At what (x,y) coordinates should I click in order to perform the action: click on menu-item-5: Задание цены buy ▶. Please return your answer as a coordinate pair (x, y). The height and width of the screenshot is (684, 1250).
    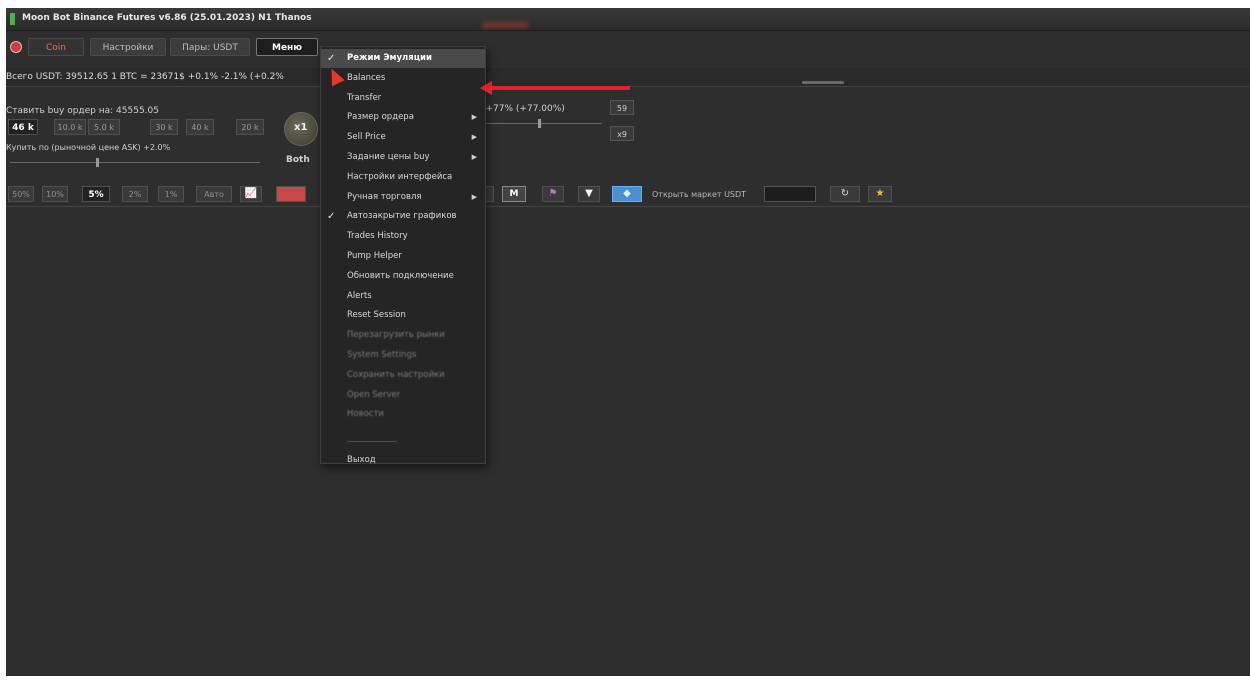
    Looking at the image, I should click on (403, 157).